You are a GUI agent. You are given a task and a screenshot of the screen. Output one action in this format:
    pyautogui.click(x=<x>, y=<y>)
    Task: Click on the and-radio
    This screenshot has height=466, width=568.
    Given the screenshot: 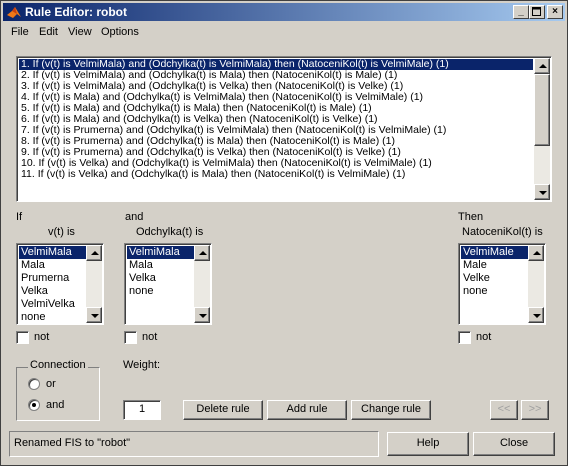 What is the action you would take?
    pyautogui.click(x=34, y=405)
    